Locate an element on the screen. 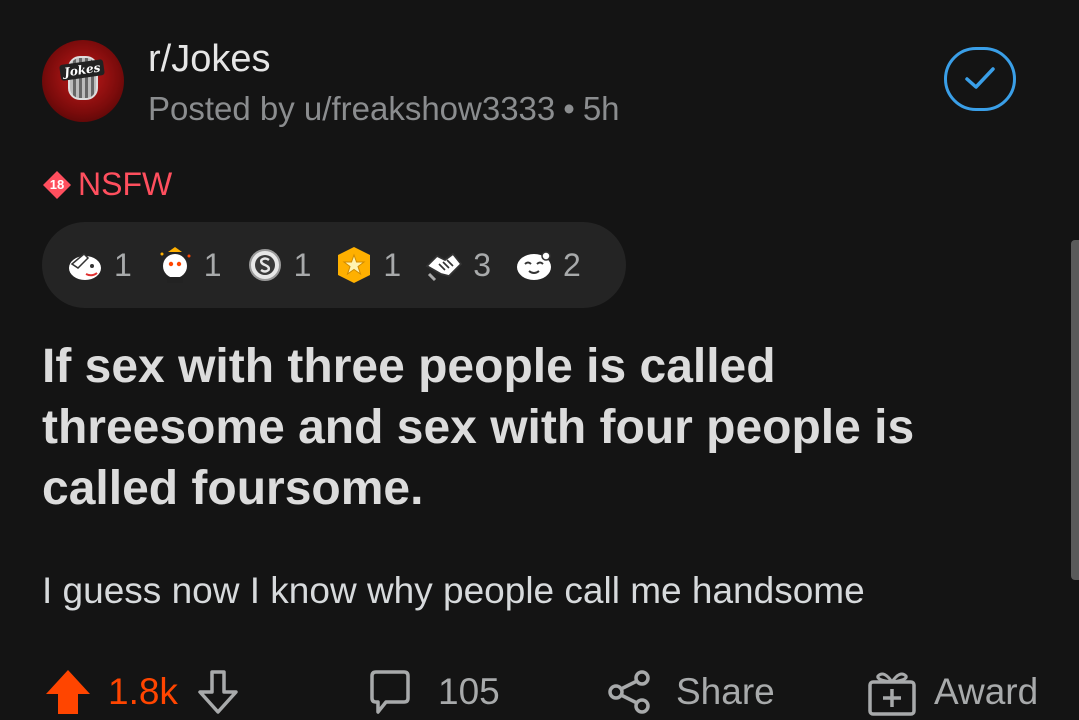 The width and height of the screenshot is (1079, 720). gold-star-award-icon is located at coordinates (354, 265).